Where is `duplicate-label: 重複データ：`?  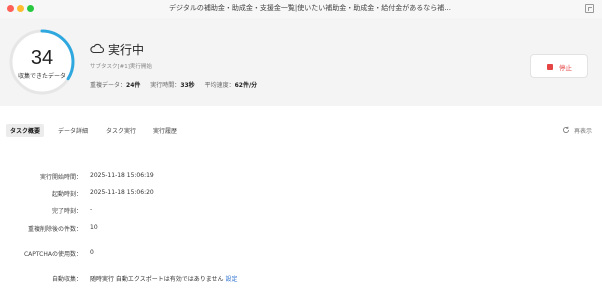 duplicate-label: 重複データ： is located at coordinates (108, 85).